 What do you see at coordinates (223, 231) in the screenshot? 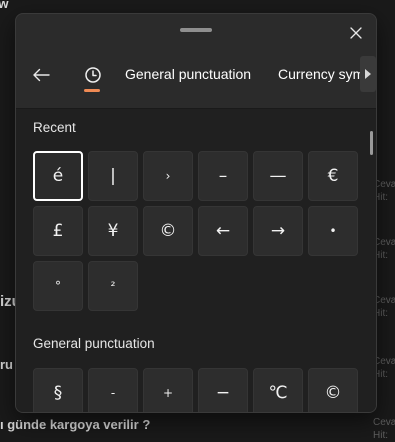
I see `symbol-cell: ←` at bounding box center [223, 231].